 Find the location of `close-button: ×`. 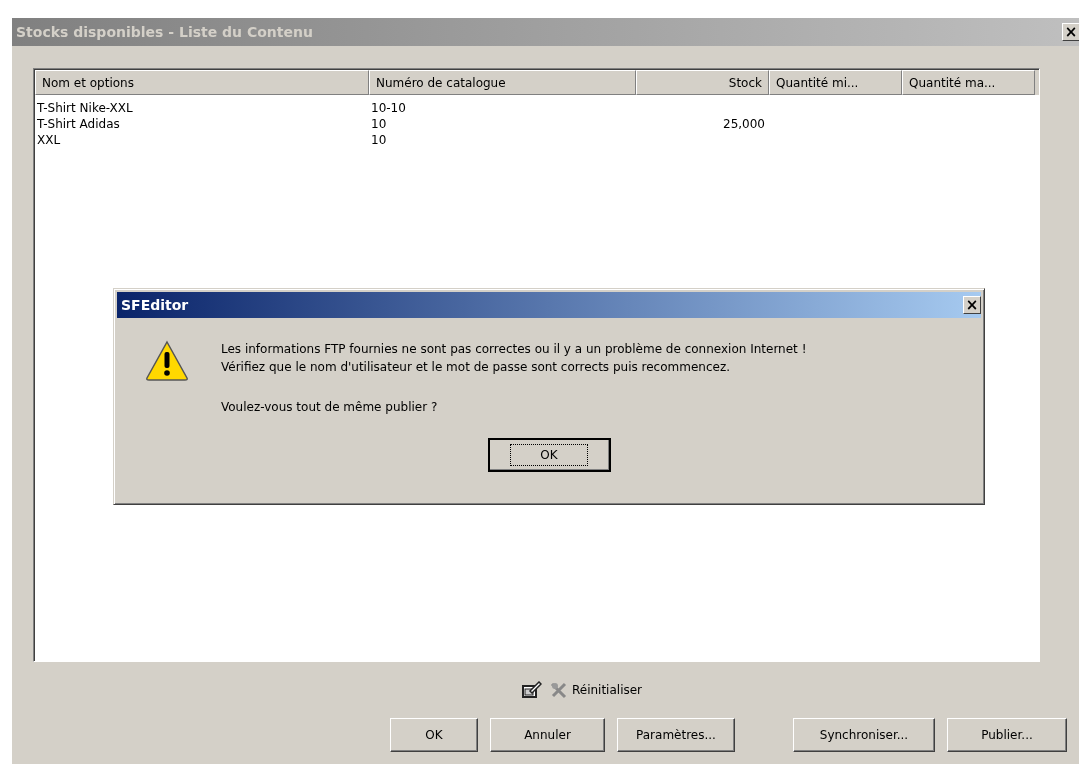

close-button: × is located at coordinates (972, 305).